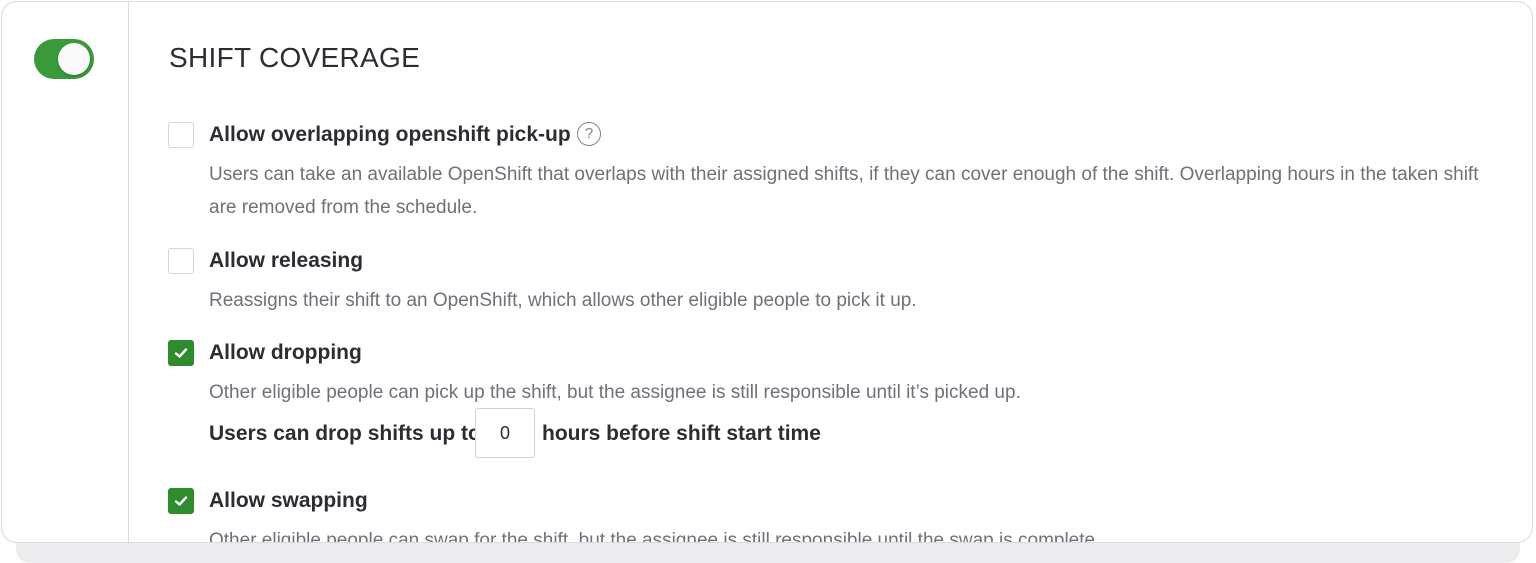  Describe the element at coordinates (286, 260) in the screenshot. I see `releasing-label: Allow releasing` at that location.